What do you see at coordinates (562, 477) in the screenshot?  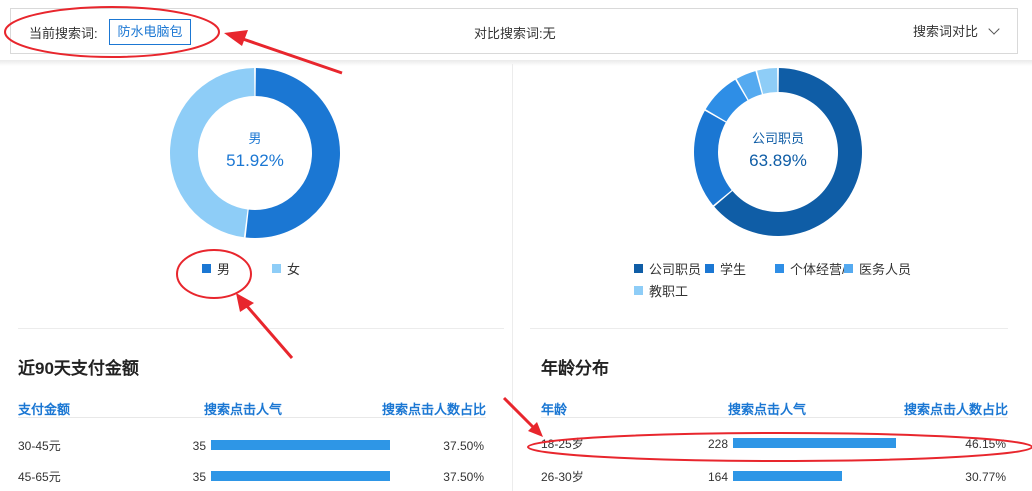 I see `age-range-label: 26-30岁` at bounding box center [562, 477].